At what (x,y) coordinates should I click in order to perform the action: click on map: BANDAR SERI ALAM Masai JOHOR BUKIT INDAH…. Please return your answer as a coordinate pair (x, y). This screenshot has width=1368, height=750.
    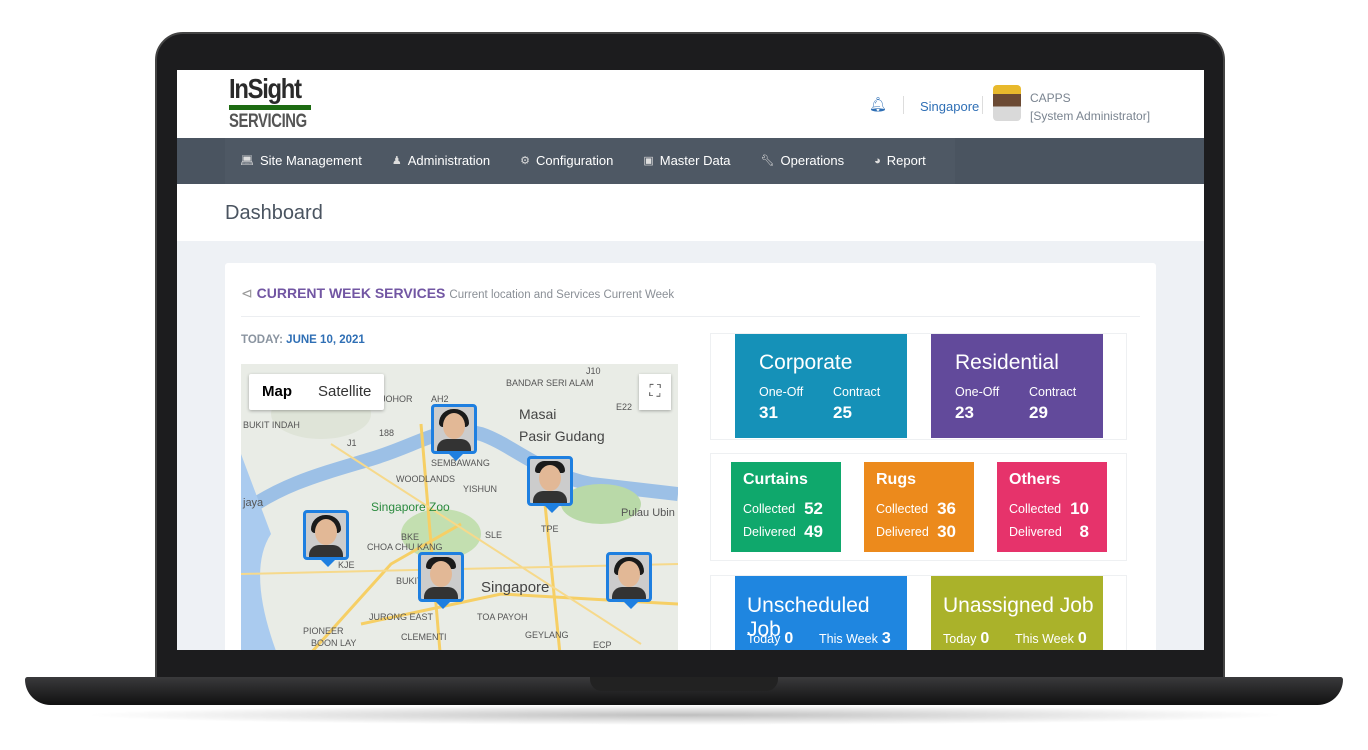
    Looking at the image, I should click on (459, 507).